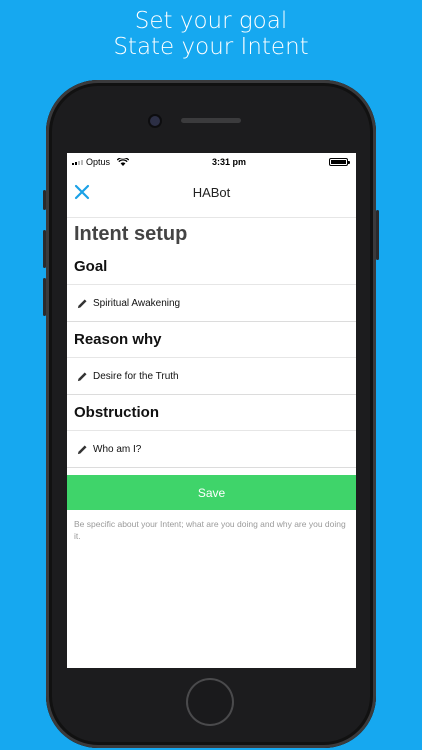 The width and height of the screenshot is (422, 750). I want to click on signal-icon, so click(77, 161).